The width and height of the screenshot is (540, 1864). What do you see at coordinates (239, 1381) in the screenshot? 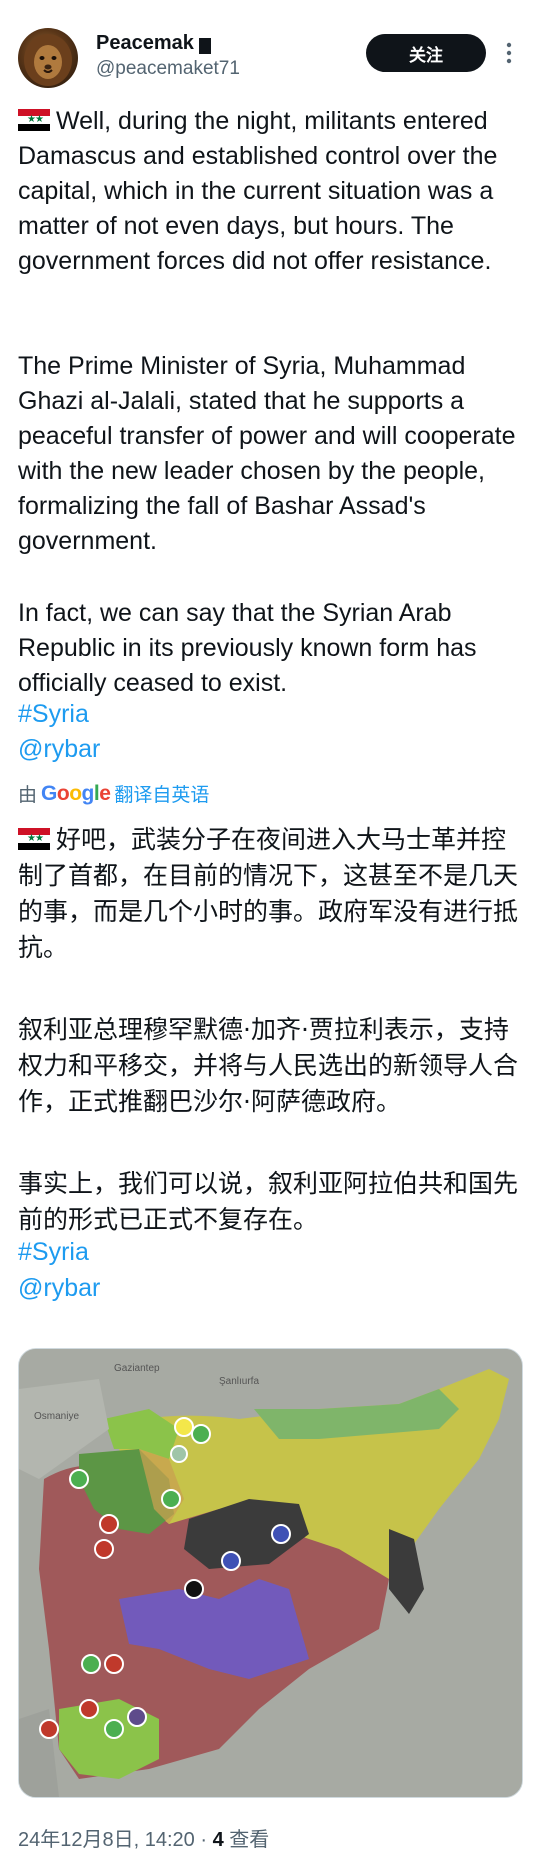
I see `city-label-sanliurfa: Şanlıurfa` at bounding box center [239, 1381].